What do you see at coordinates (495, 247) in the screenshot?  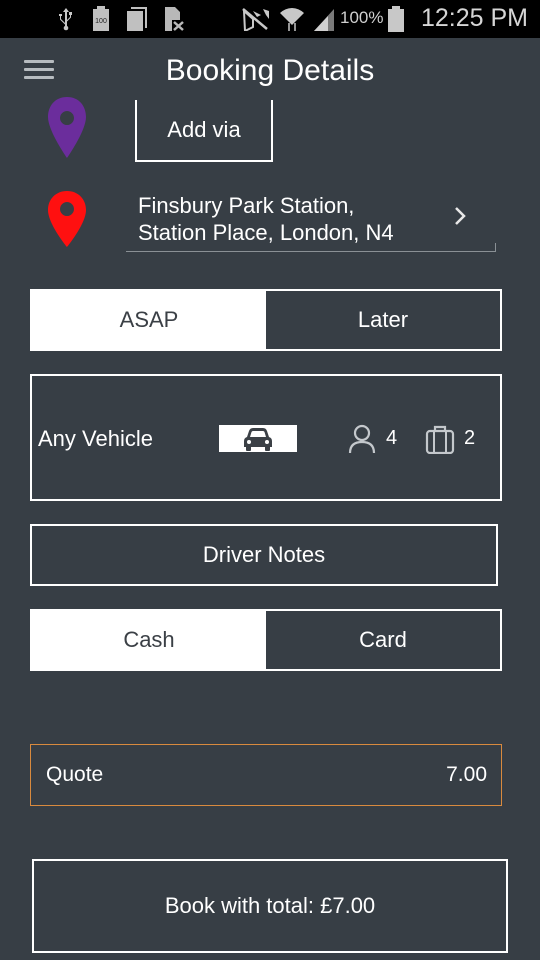 I see `field-underline-end` at bounding box center [495, 247].